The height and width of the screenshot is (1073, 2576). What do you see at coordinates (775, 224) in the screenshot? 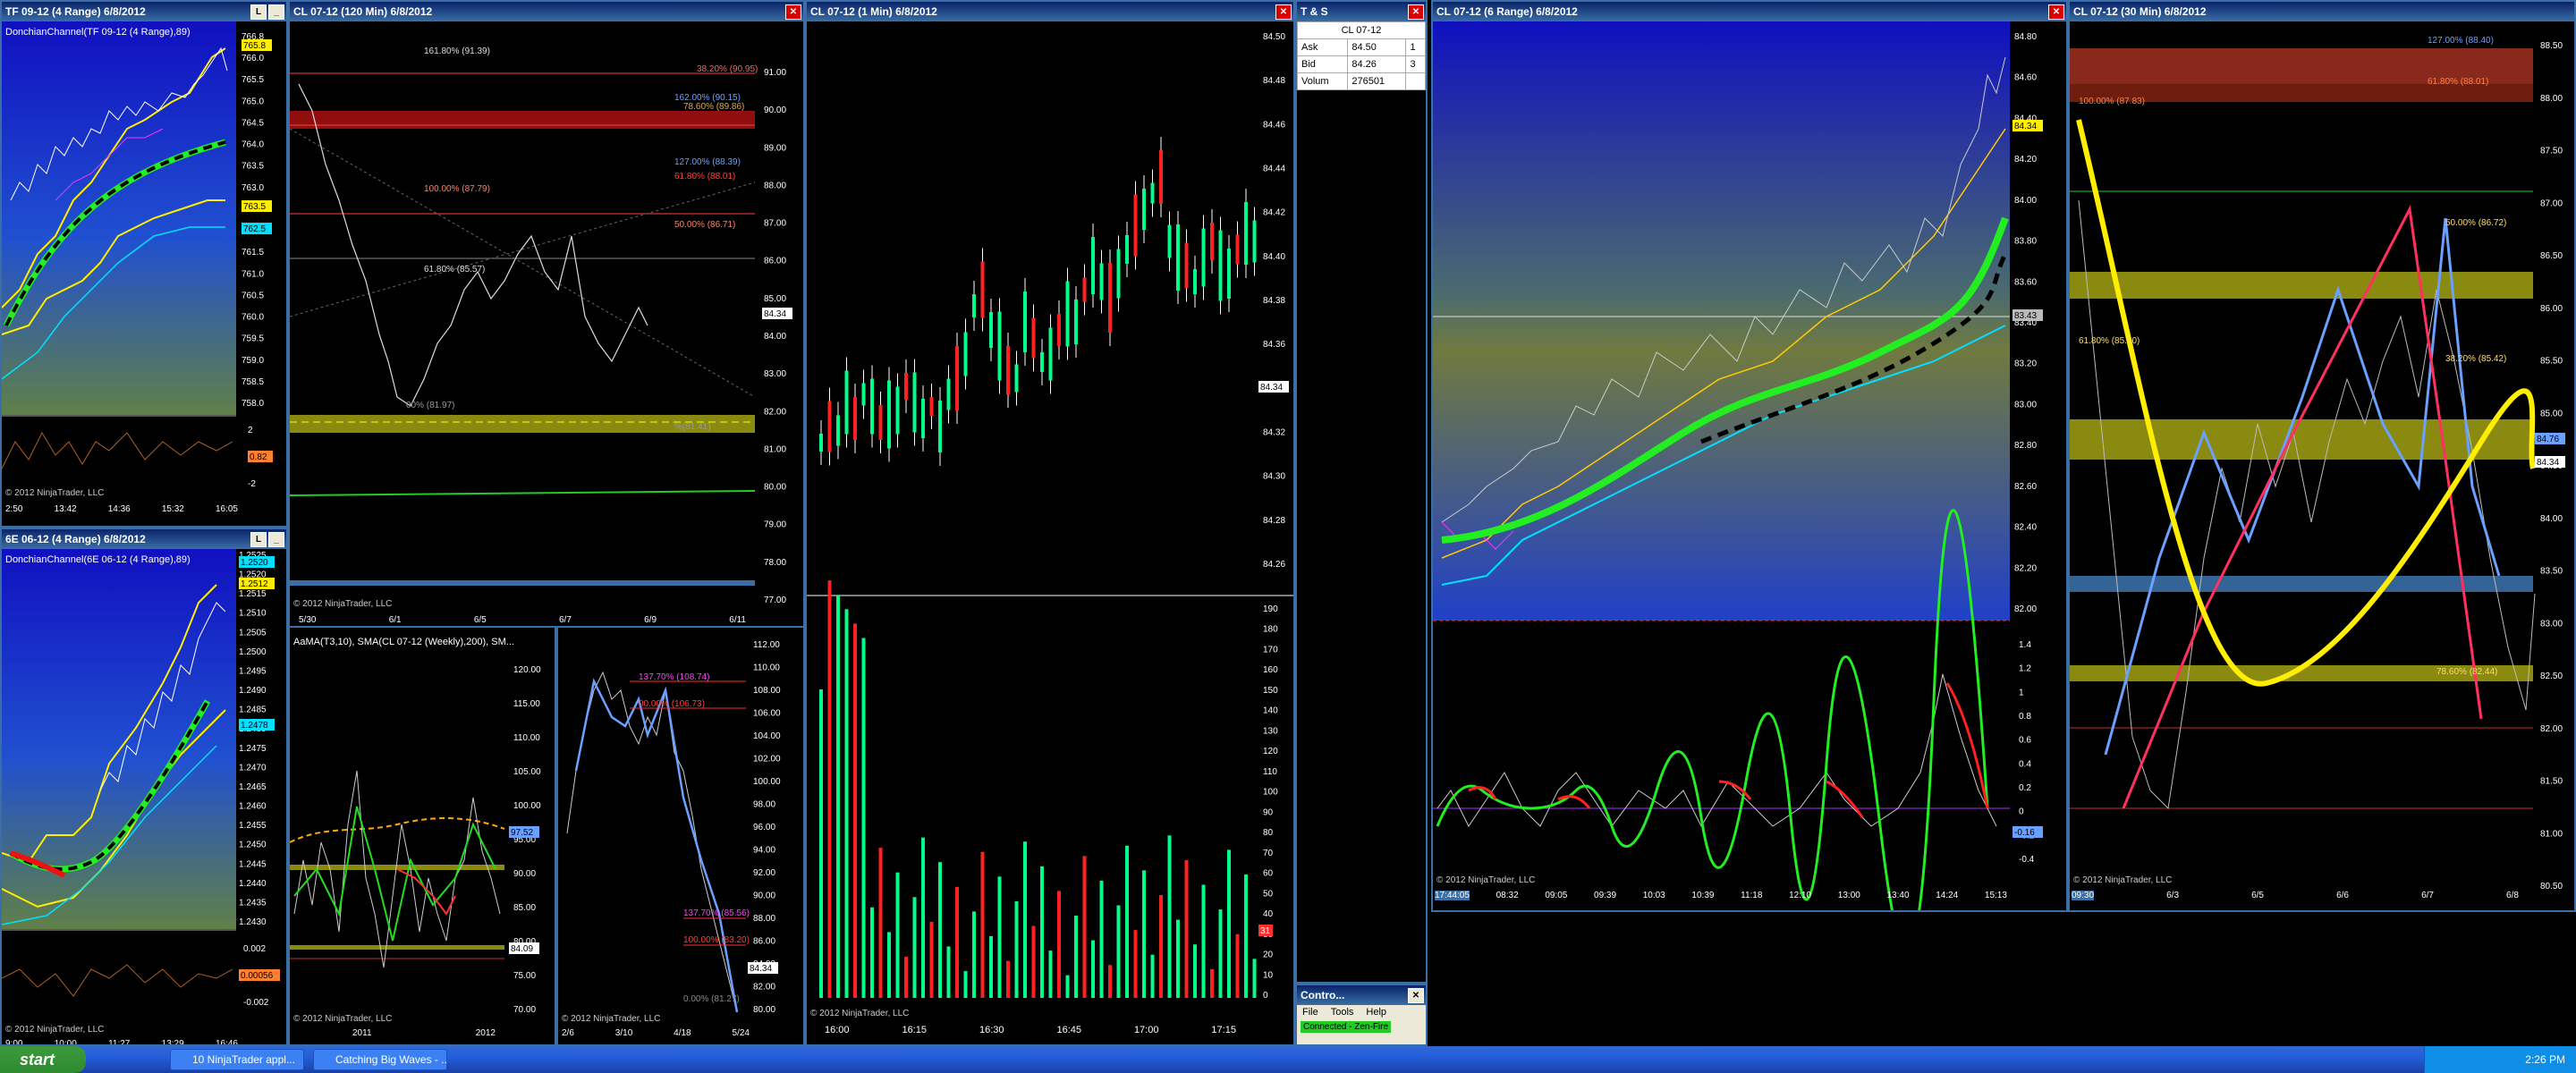
I see `price-tick-label: 87.00` at bounding box center [775, 224].